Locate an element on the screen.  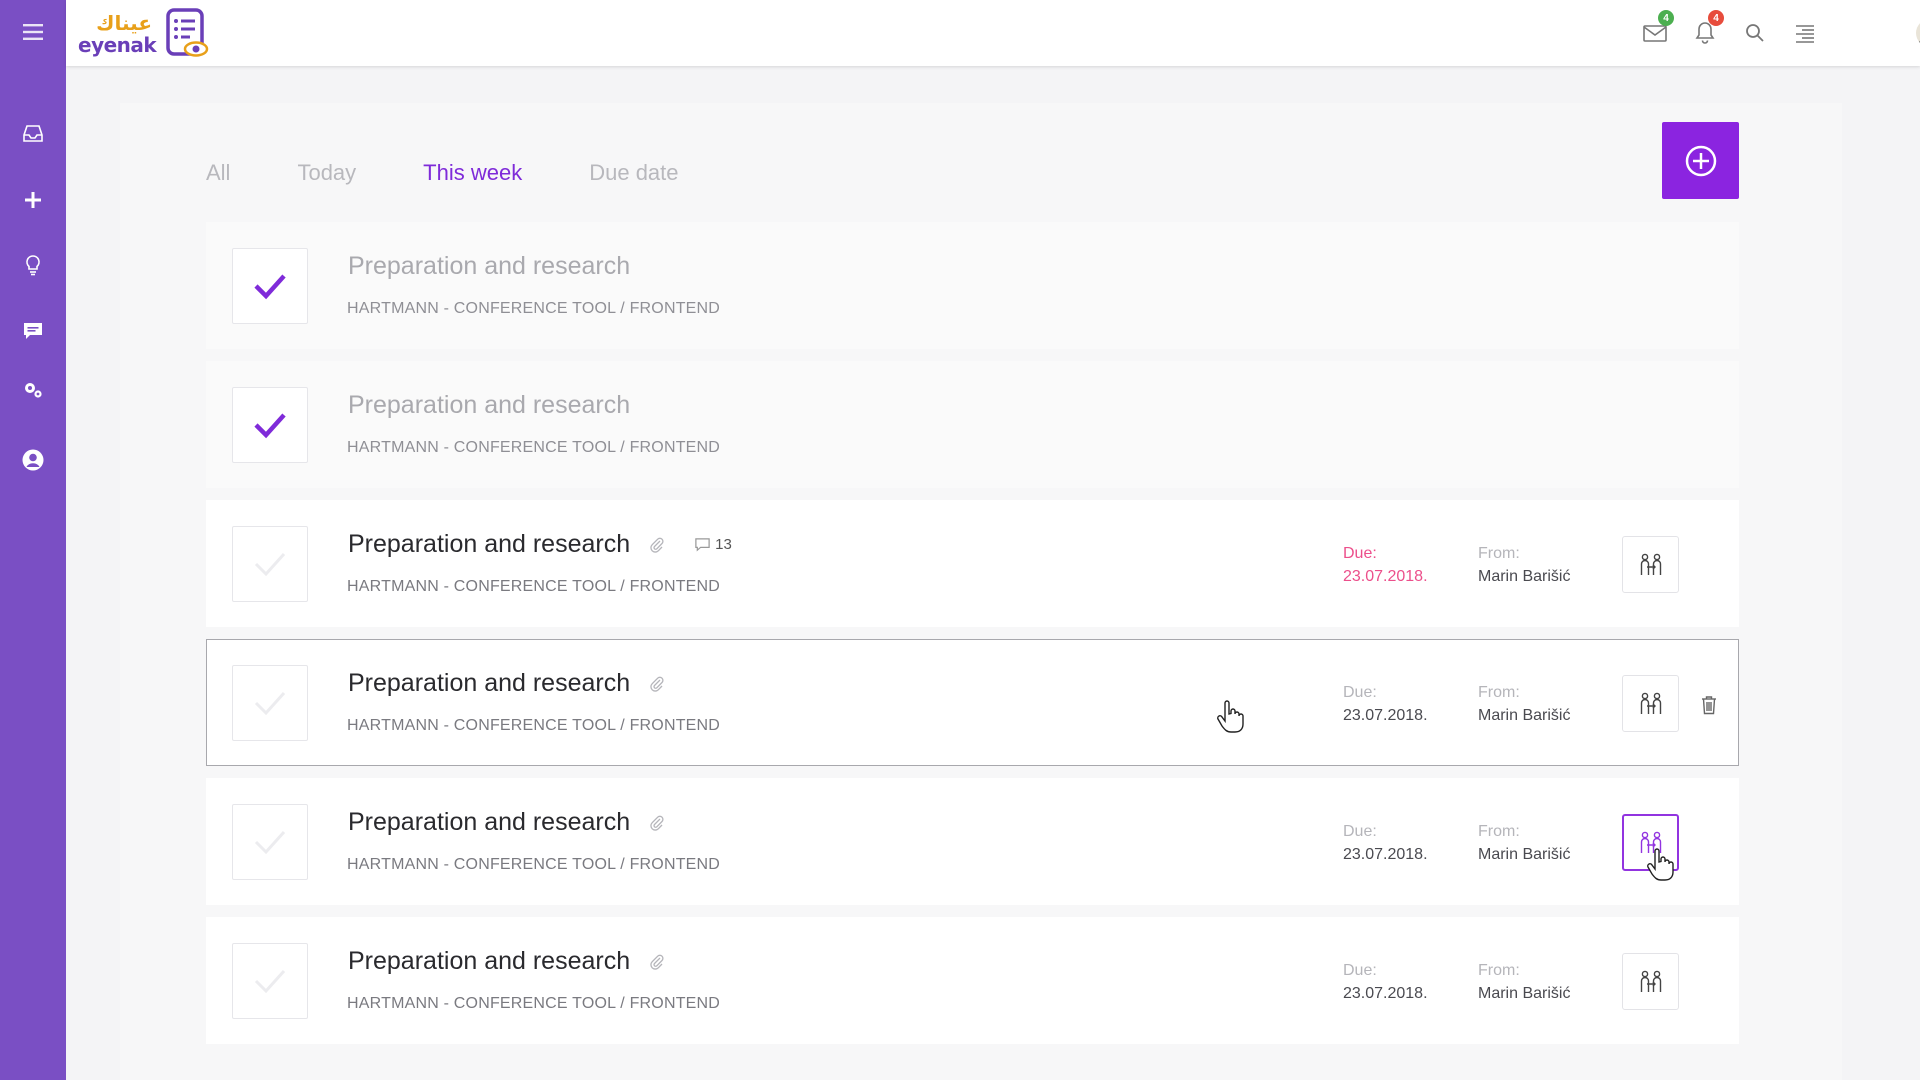
hamburger-menu-icon is located at coordinates (33, 32).